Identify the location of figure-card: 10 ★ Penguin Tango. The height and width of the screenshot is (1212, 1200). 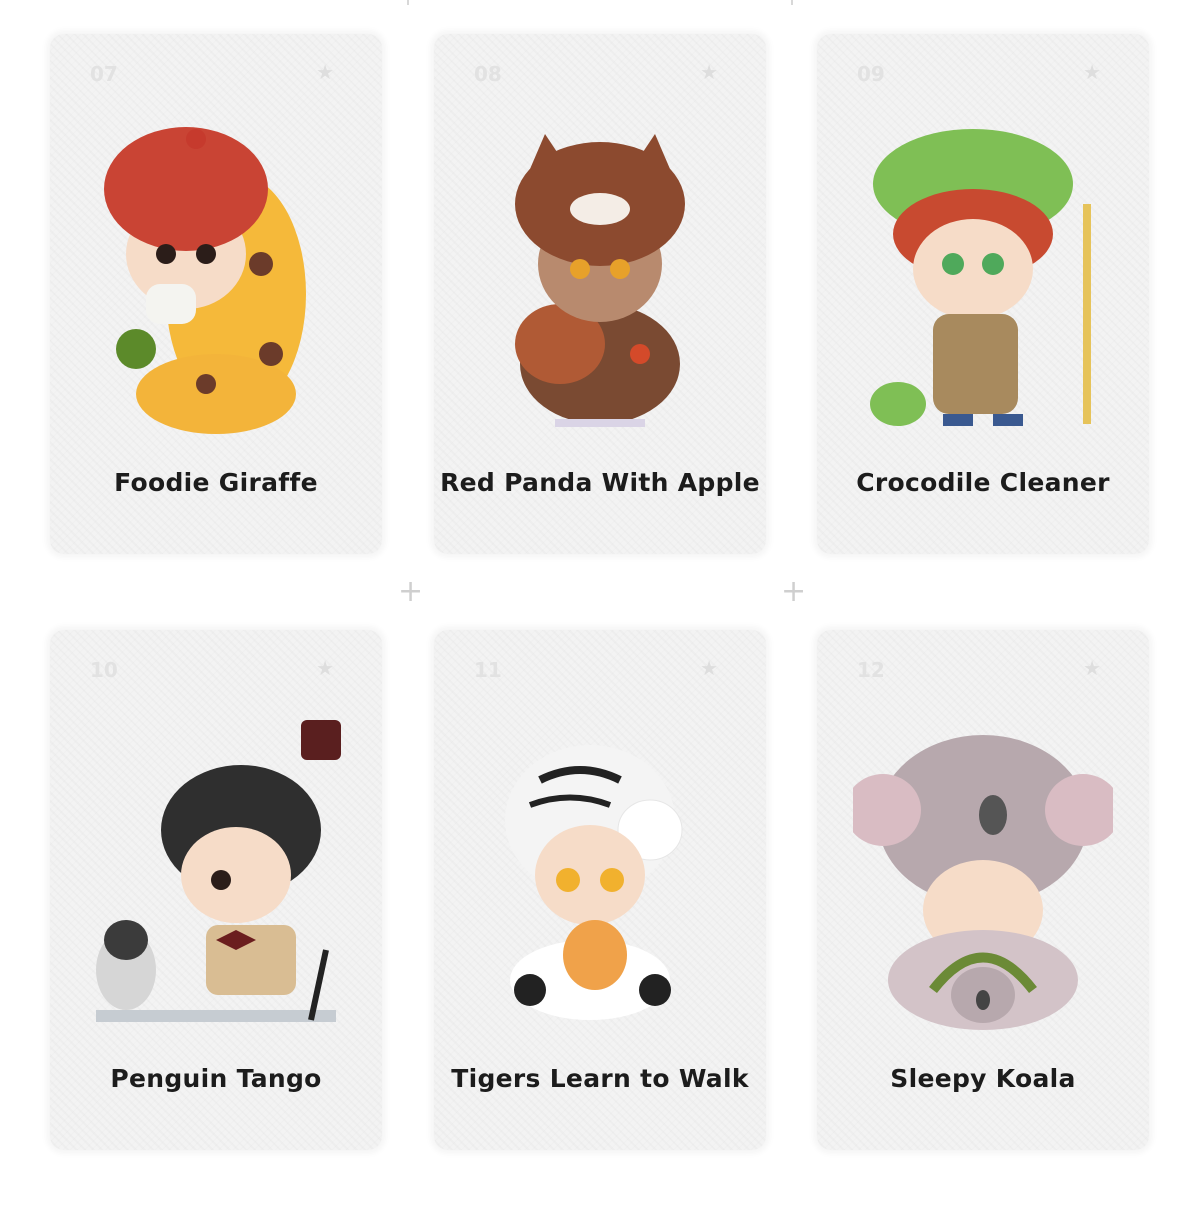
(216, 890).